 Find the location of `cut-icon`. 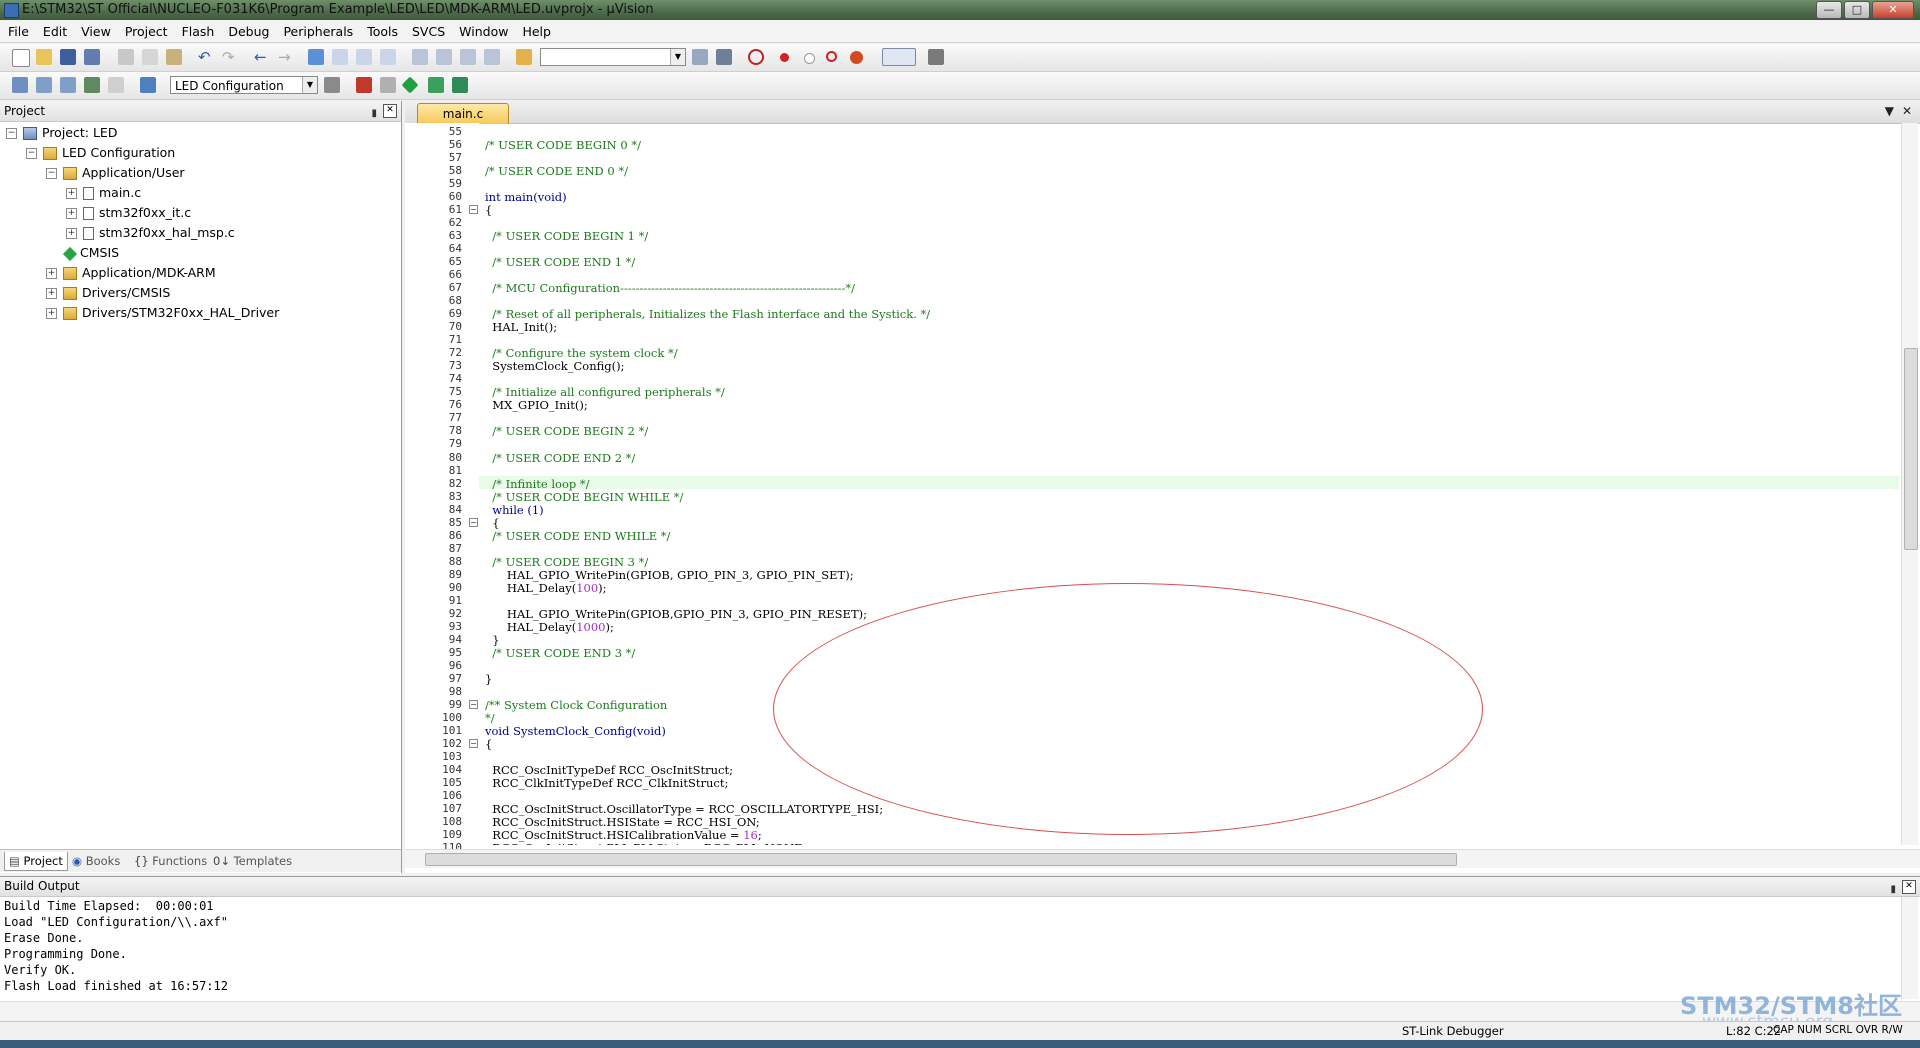

cut-icon is located at coordinates (126, 57).